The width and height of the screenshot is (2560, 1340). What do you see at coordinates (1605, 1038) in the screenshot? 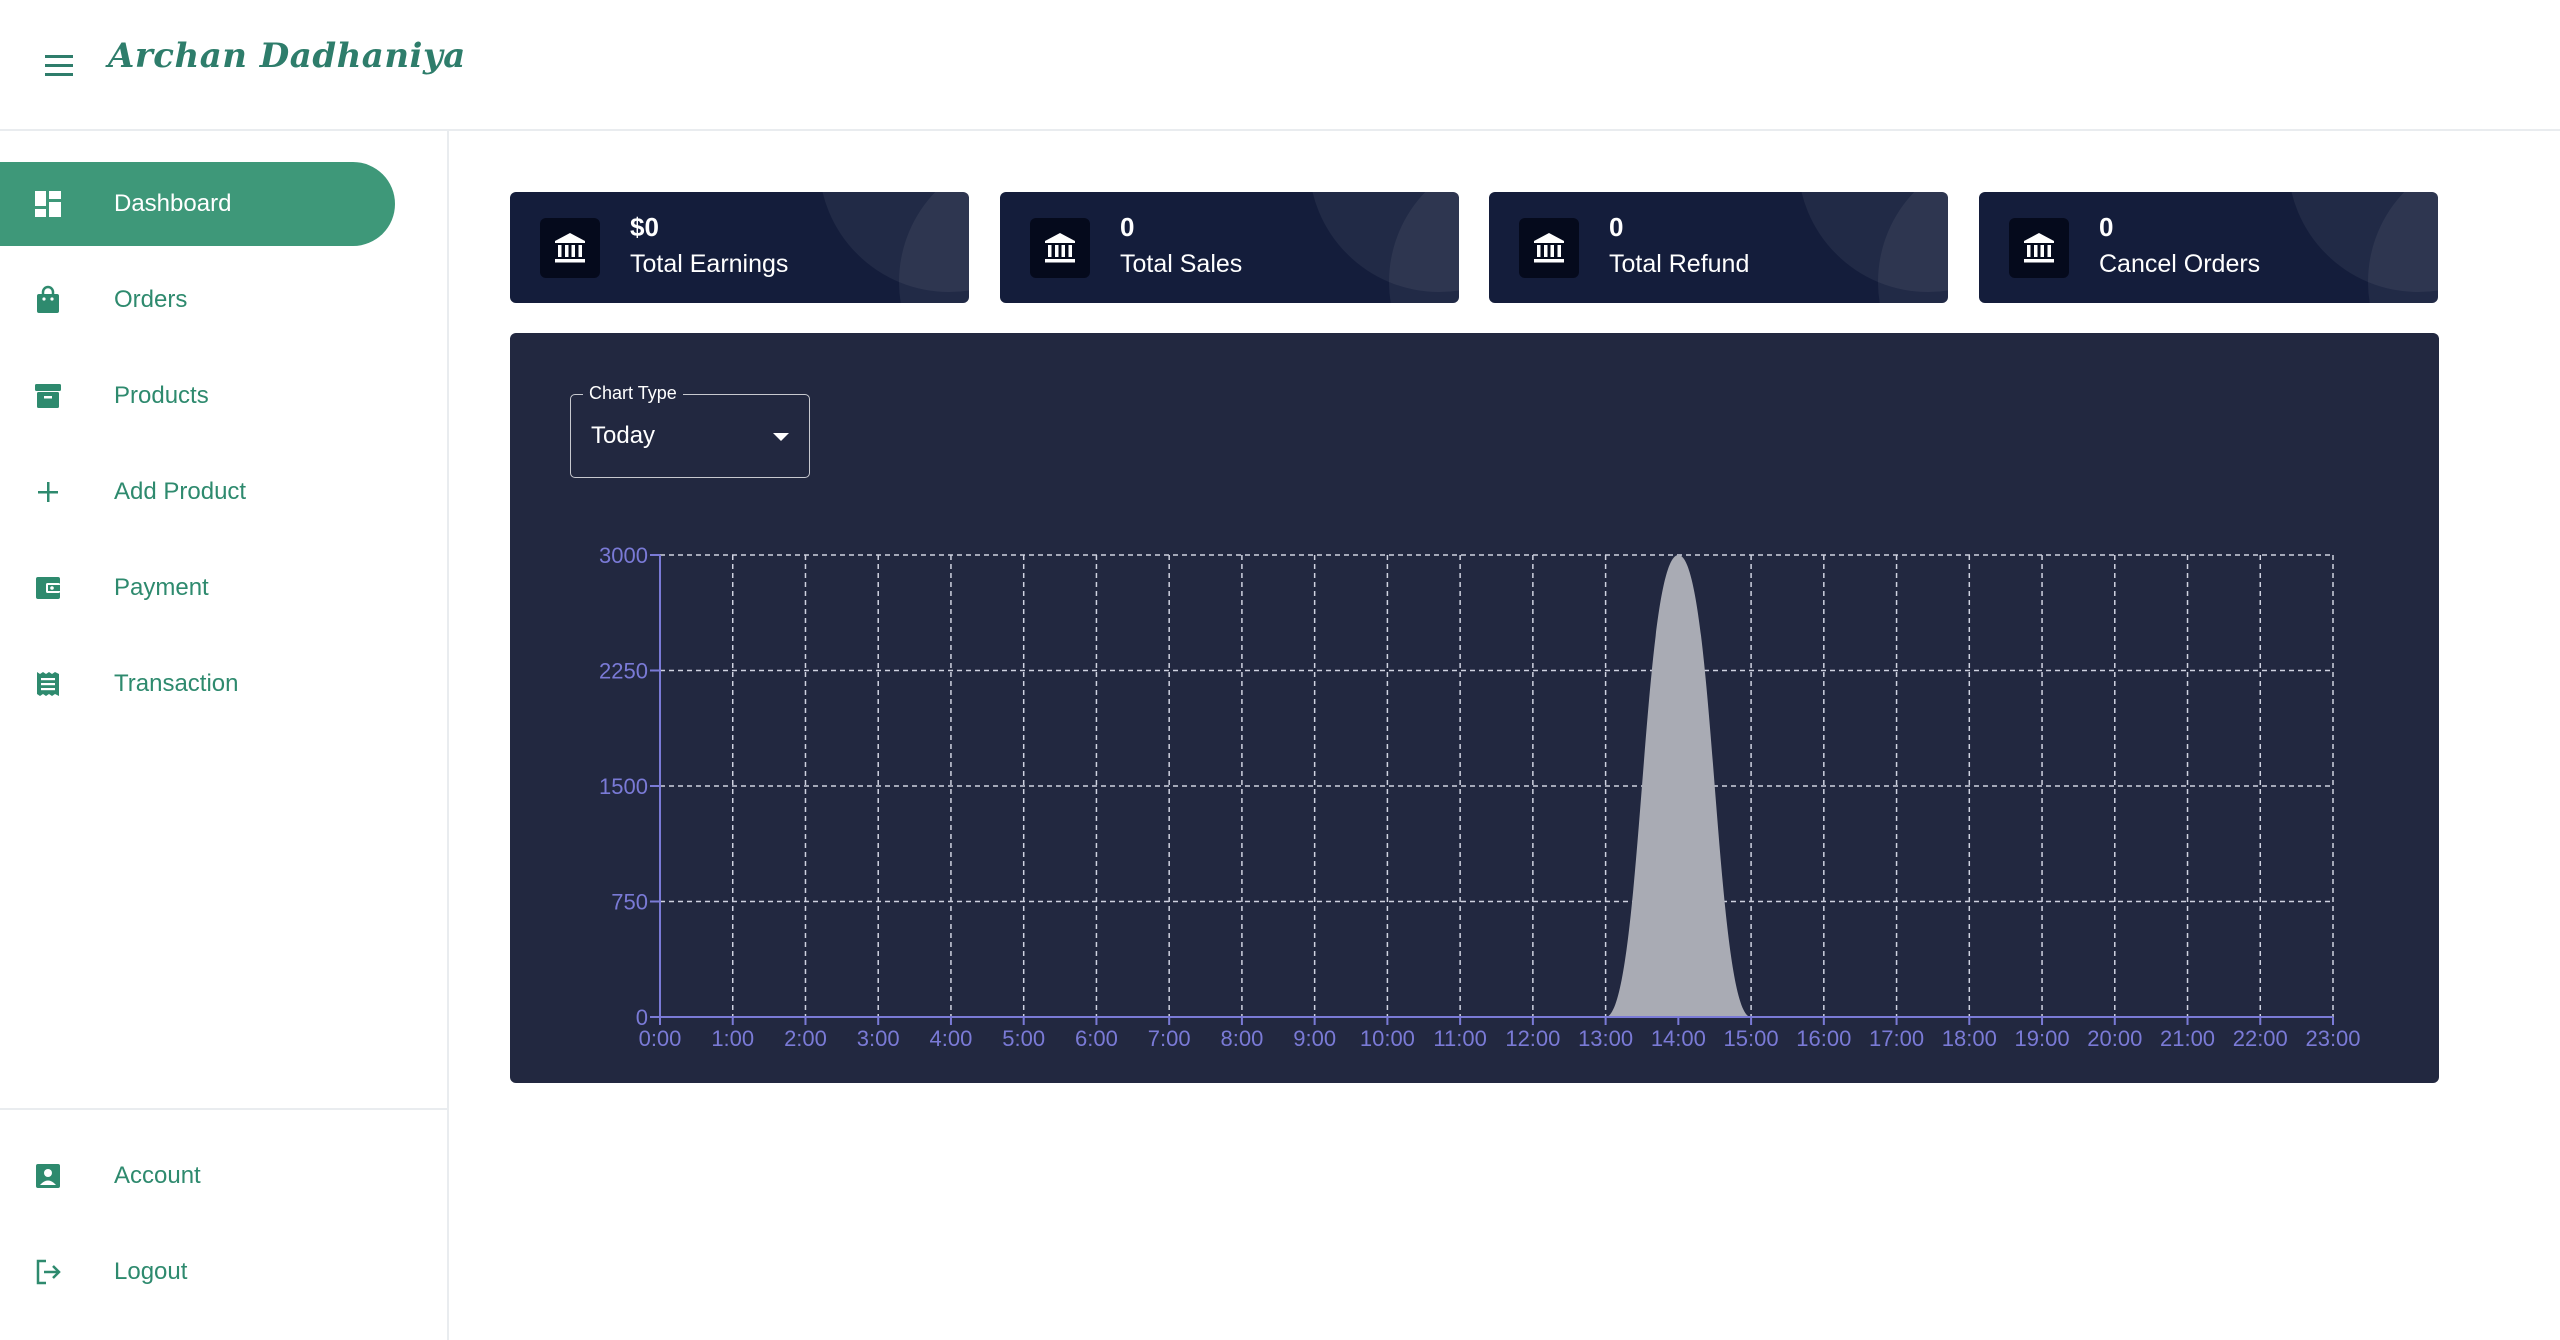
I see `x-tick-label: 13:00` at bounding box center [1605, 1038].